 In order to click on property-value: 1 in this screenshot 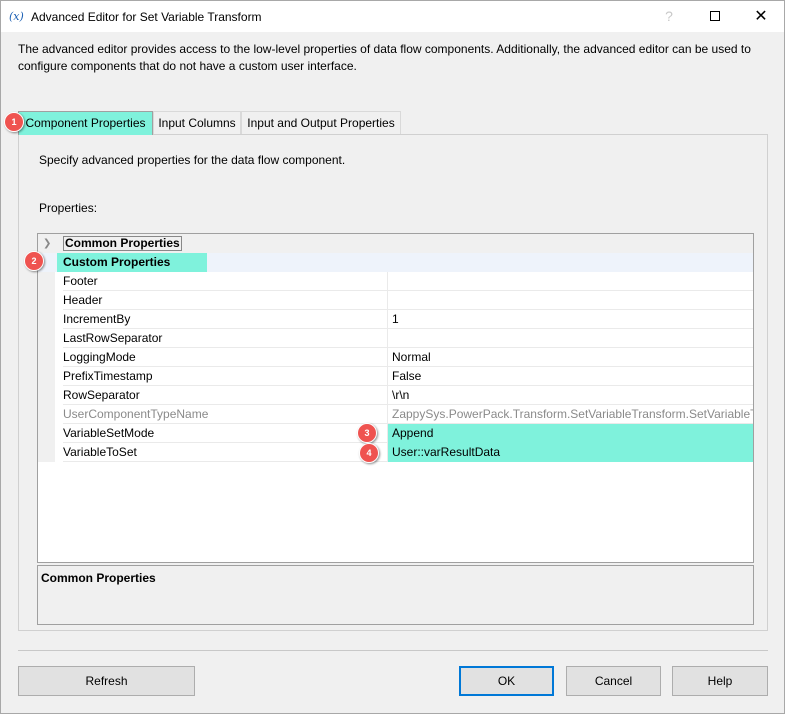, I will do `click(570, 319)`.